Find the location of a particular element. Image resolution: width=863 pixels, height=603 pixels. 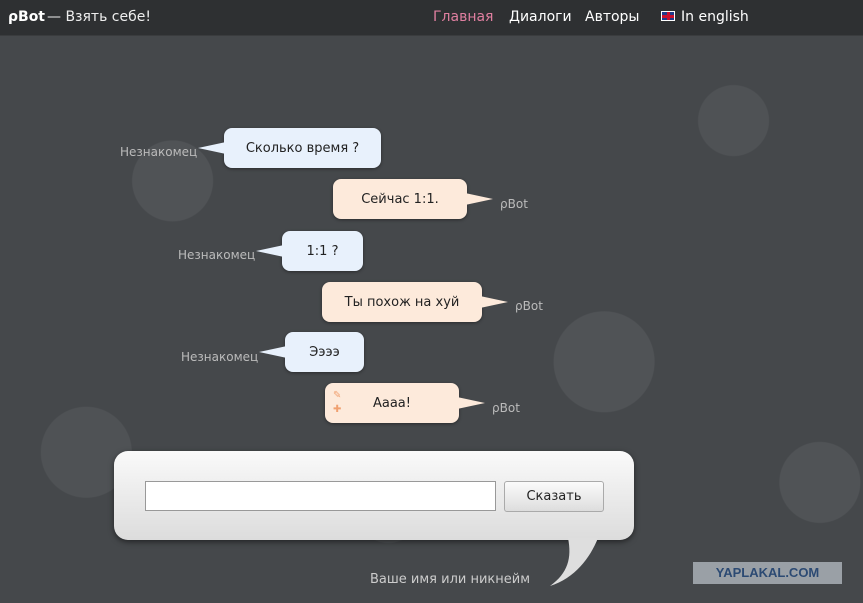

panel-tail is located at coordinates (574, 562).